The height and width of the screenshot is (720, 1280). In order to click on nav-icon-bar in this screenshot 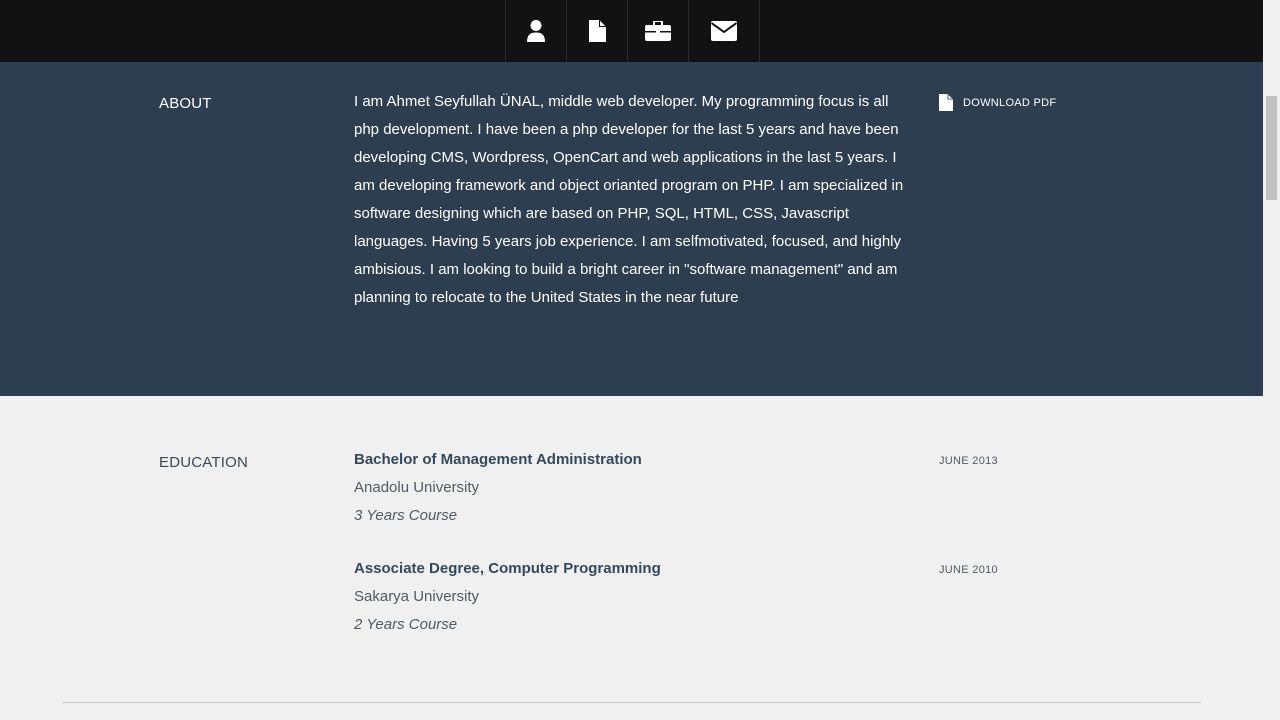, I will do `click(632, 31)`.